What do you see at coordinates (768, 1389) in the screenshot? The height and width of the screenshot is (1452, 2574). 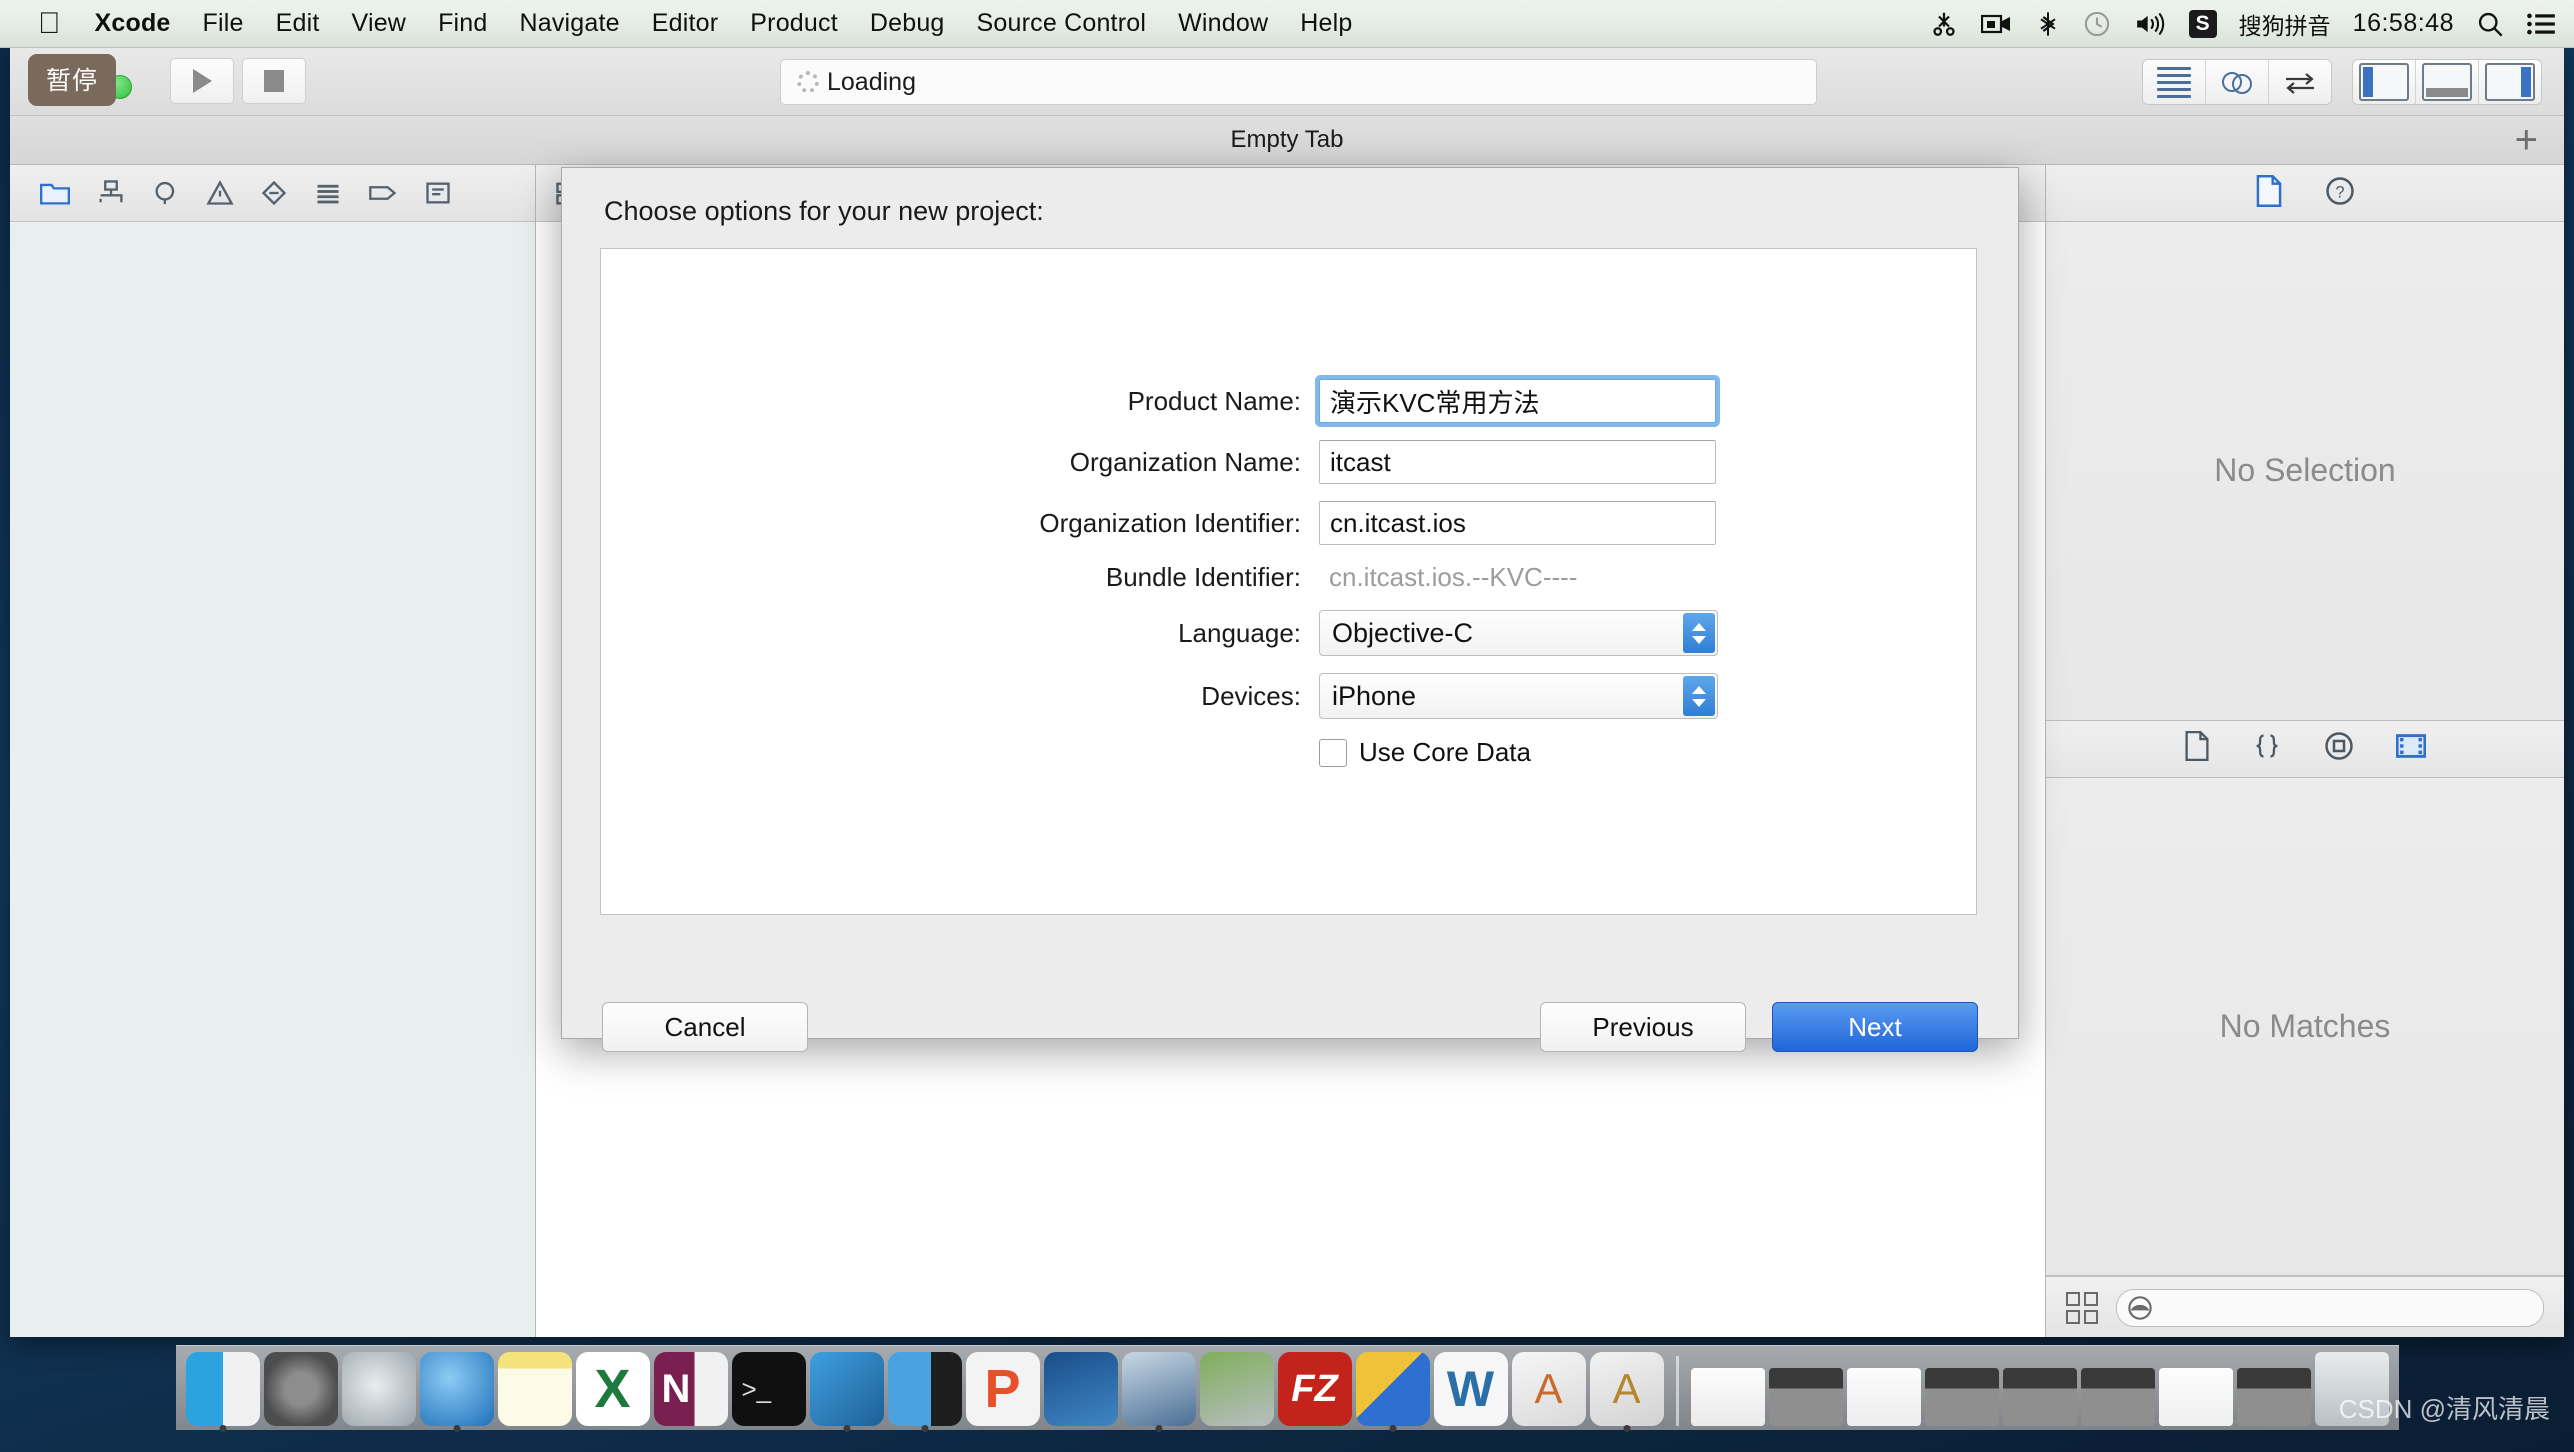 I see `dock-item-terminal: >_` at bounding box center [768, 1389].